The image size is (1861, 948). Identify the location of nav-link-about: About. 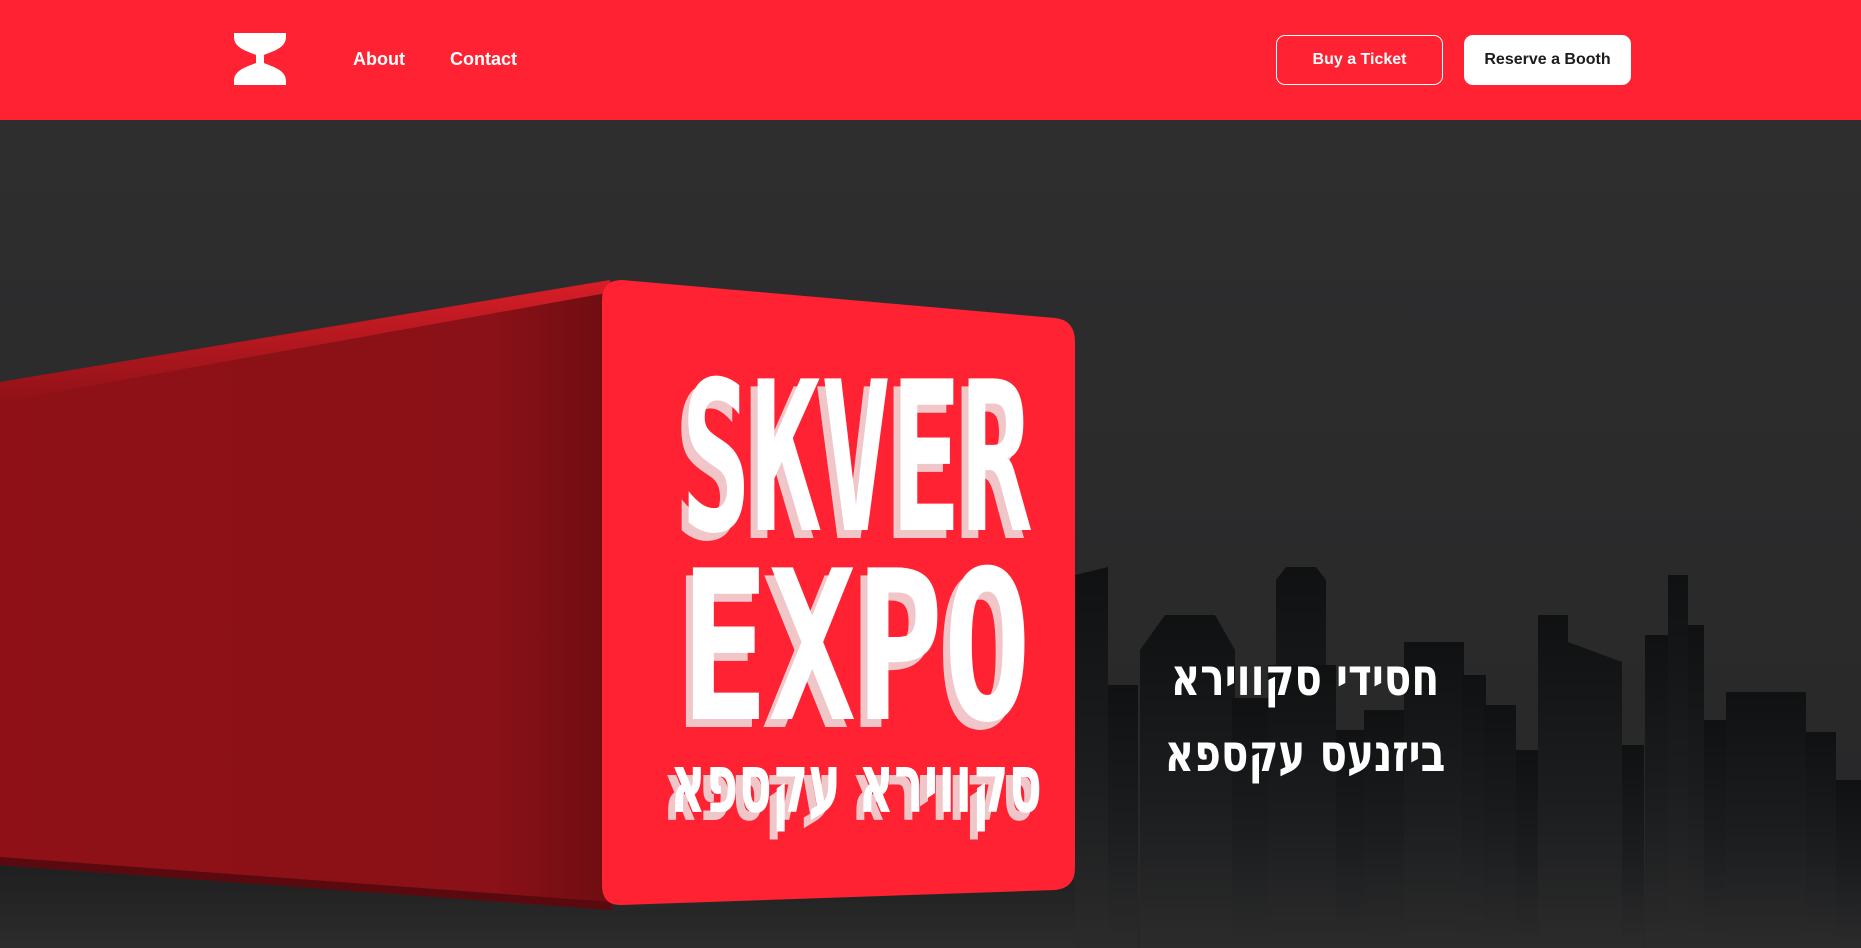
(379, 59).